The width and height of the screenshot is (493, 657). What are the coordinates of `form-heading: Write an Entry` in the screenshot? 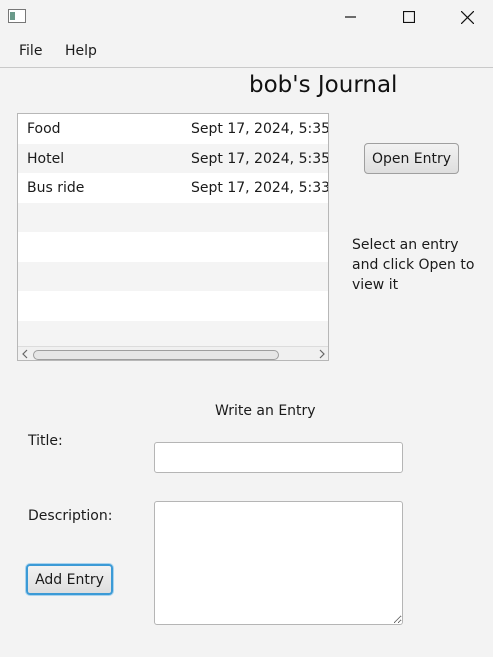 It's located at (265, 411).